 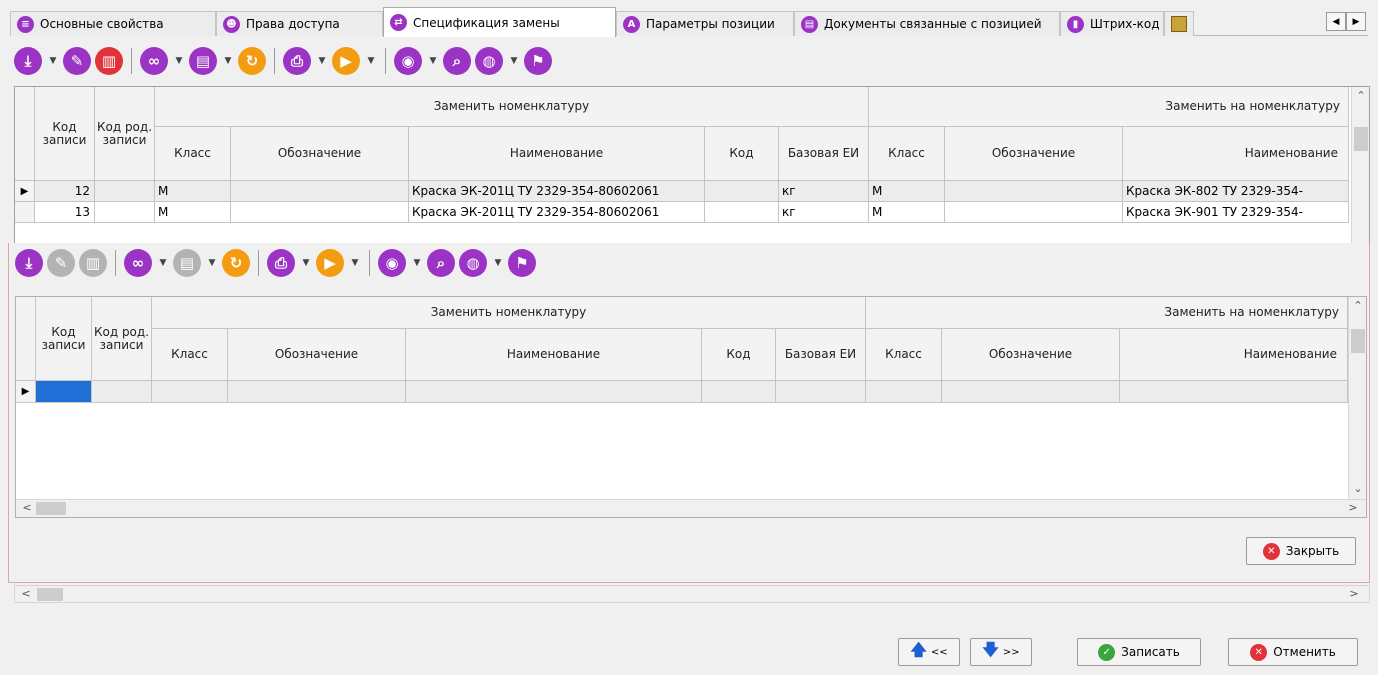 What do you see at coordinates (554, 392) in the screenshot?
I see `cell-name` at bounding box center [554, 392].